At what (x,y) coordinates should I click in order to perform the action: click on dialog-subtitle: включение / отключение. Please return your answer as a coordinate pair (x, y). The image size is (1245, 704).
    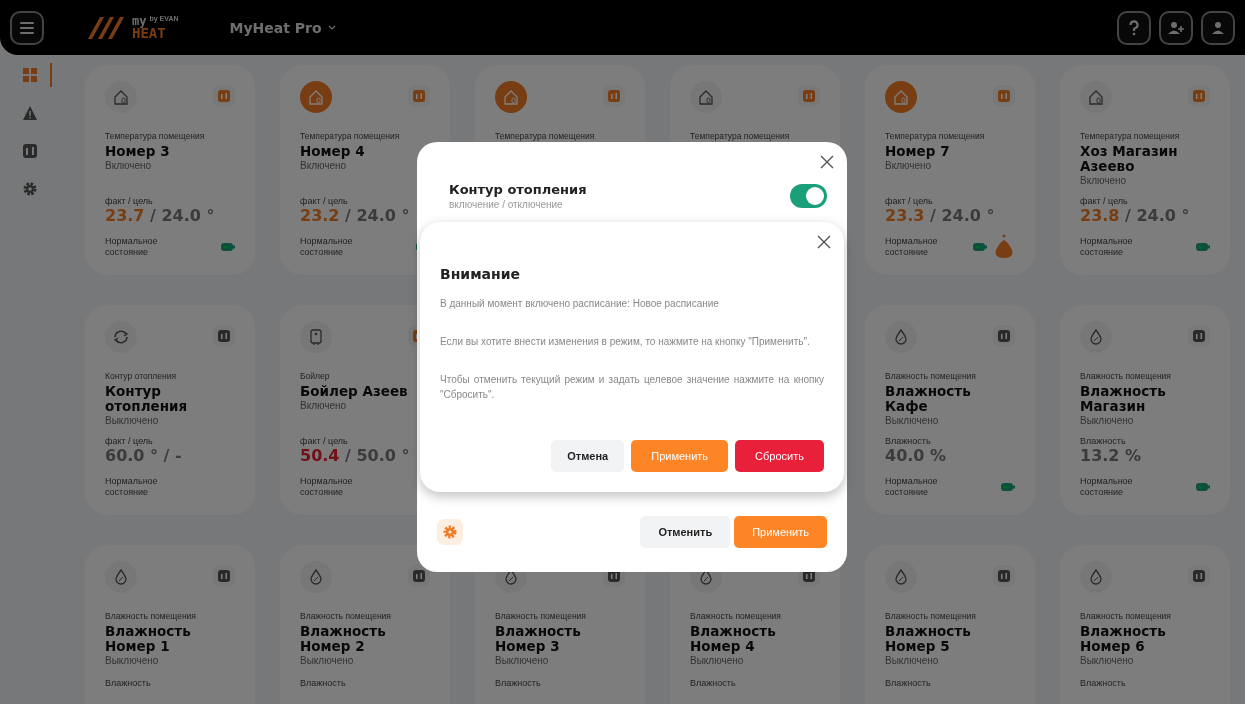
    Looking at the image, I should click on (506, 204).